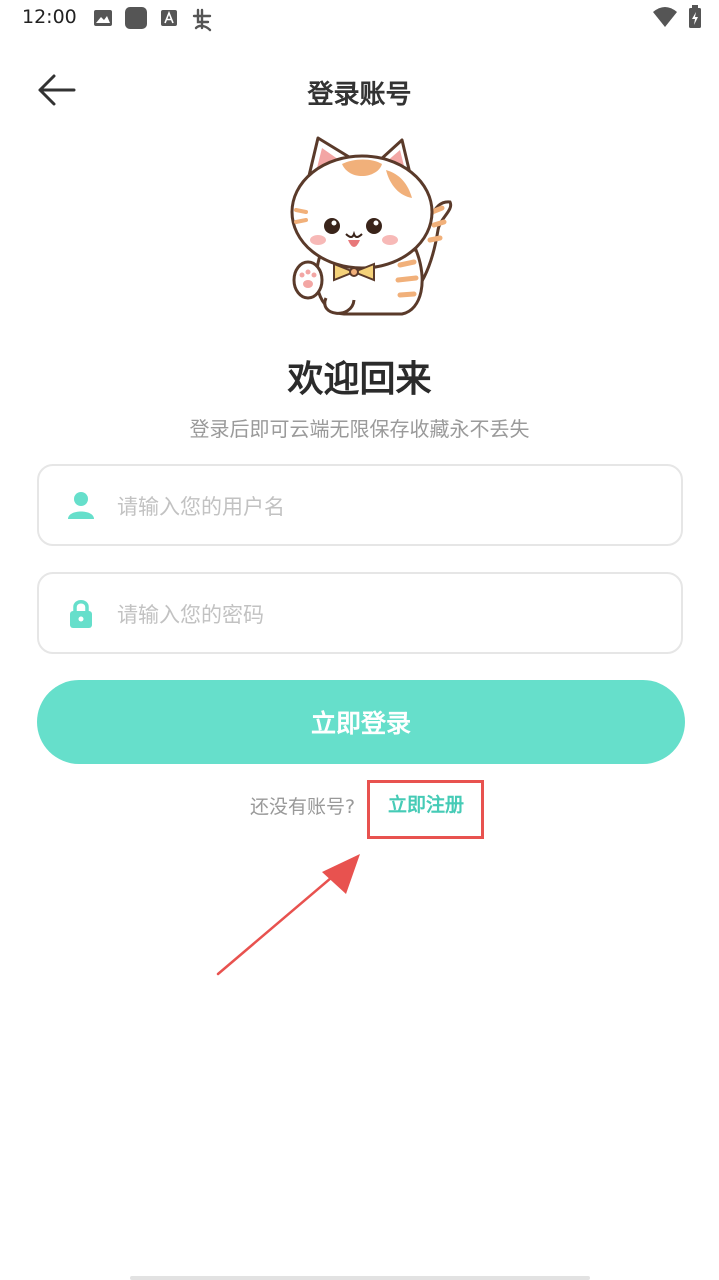 The image size is (719, 1280). Describe the element at coordinates (49, 17) in the screenshot. I see `status-time: 12:00` at that location.